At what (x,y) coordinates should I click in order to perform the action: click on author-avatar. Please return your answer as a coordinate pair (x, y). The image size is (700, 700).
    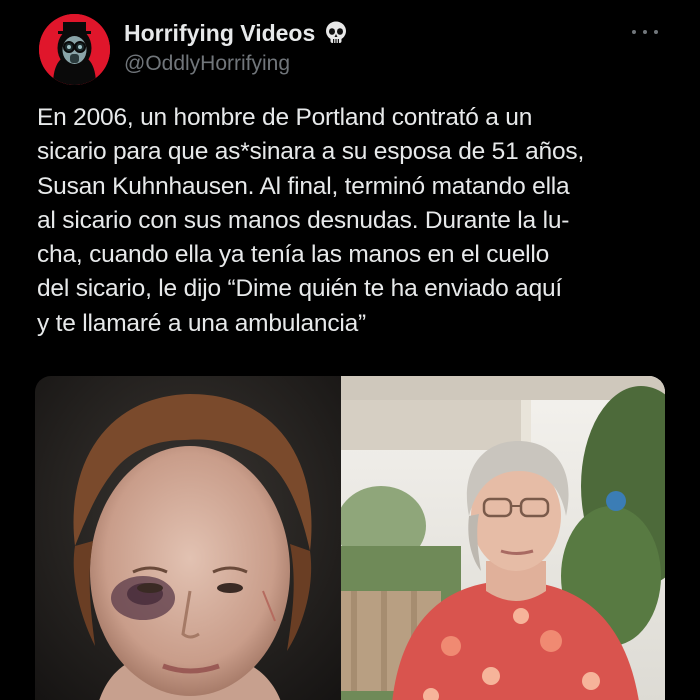
    Looking at the image, I should click on (74, 49).